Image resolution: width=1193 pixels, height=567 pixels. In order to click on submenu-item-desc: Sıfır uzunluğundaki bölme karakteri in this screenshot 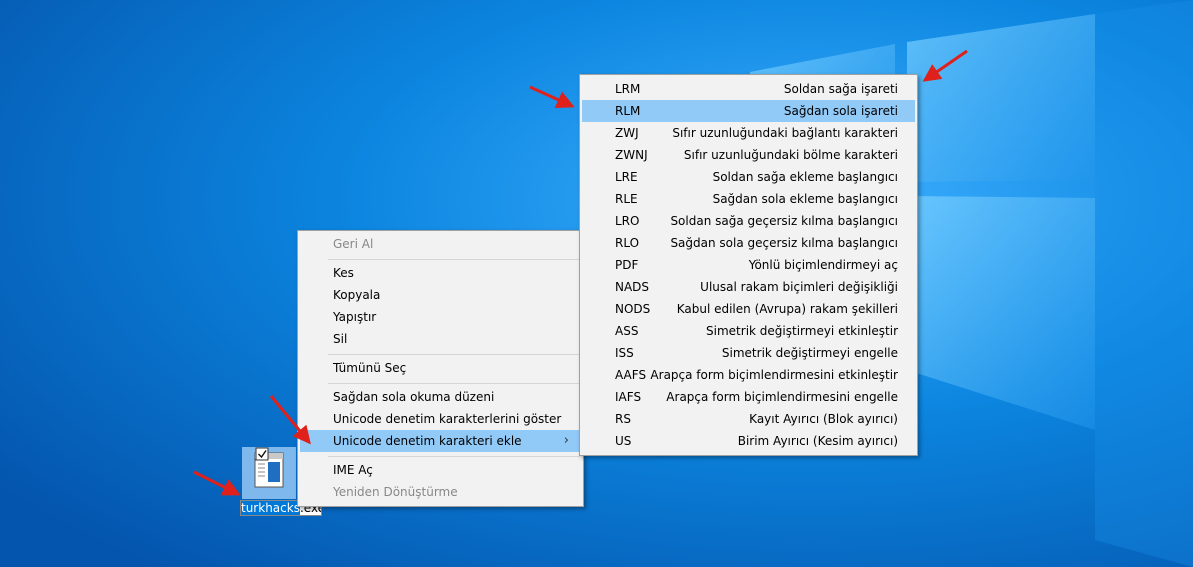, I will do `click(790, 155)`.